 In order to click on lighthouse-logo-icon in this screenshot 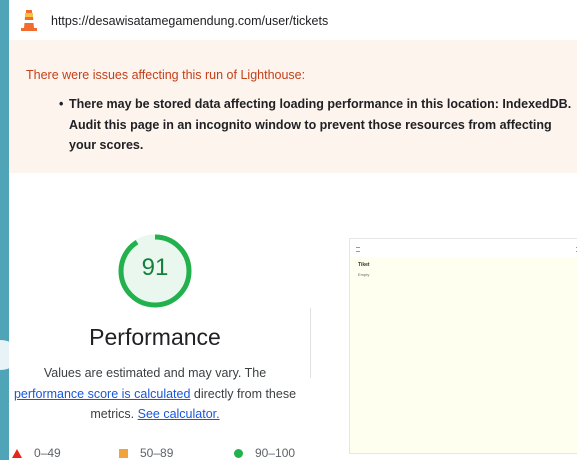, I will do `click(29, 20)`.